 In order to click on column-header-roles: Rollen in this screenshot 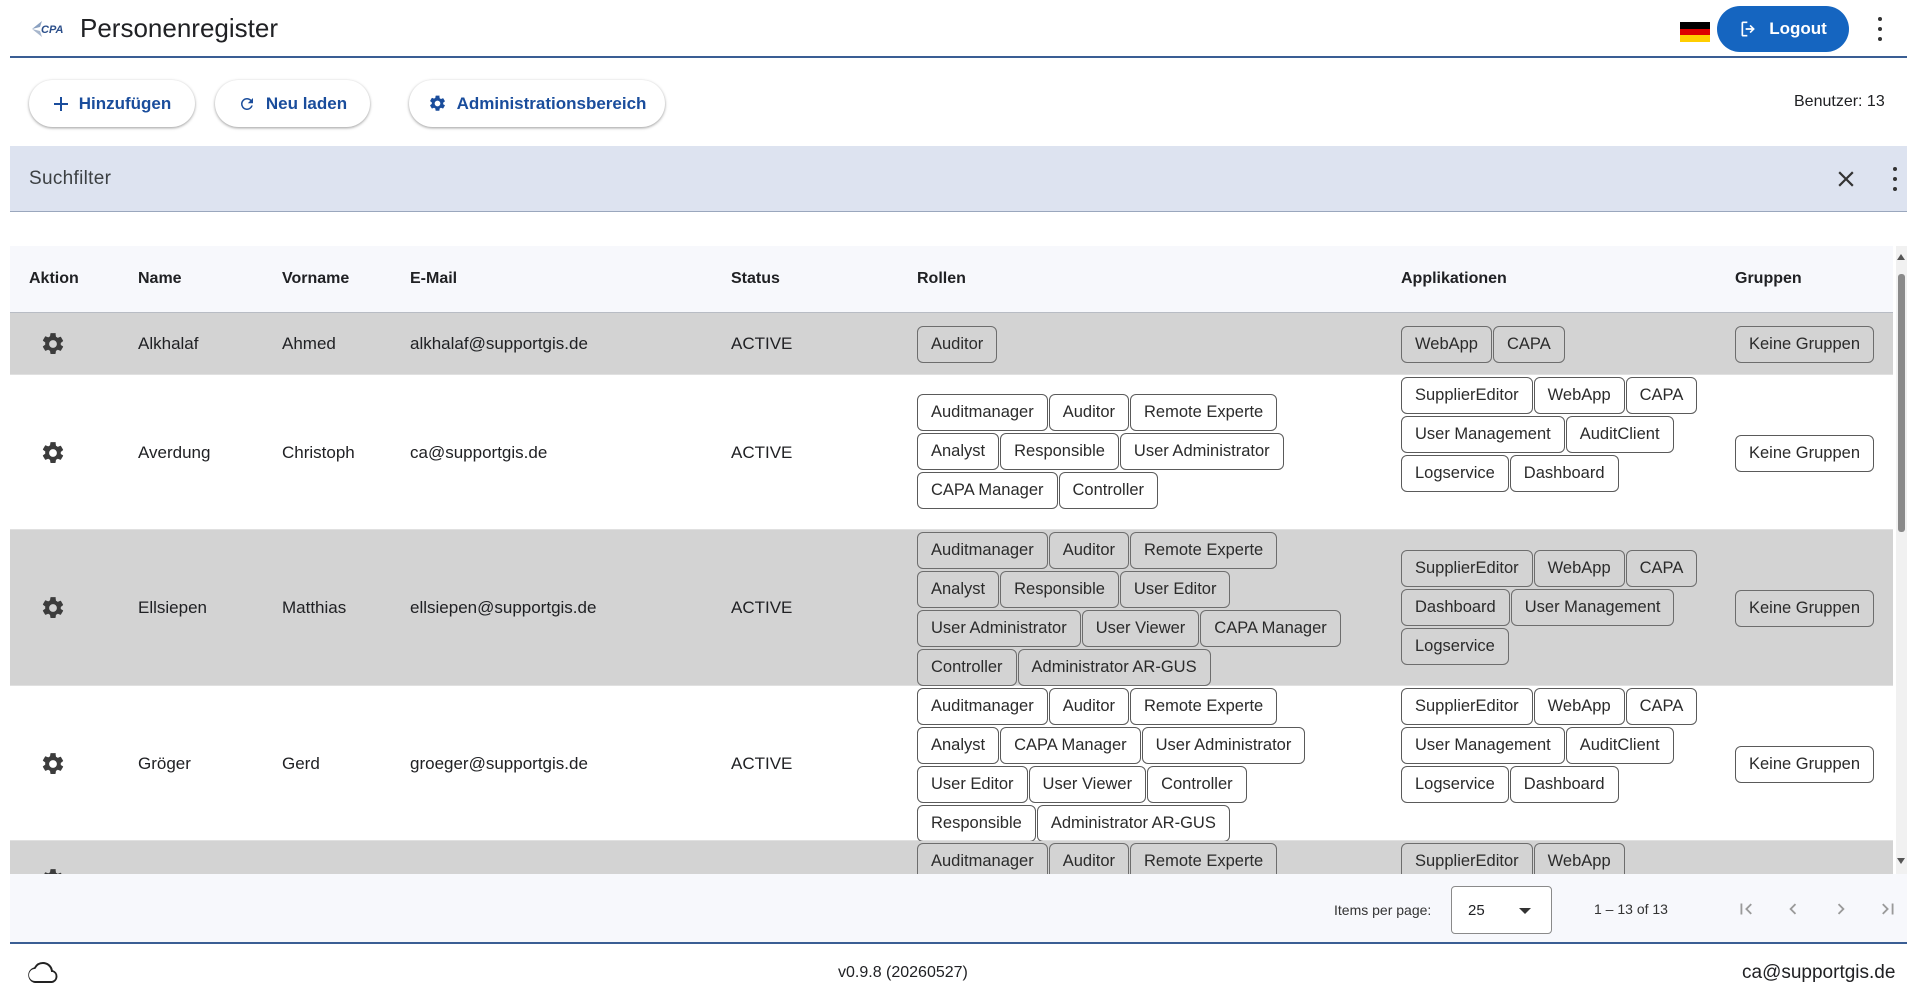, I will do `click(941, 279)`.